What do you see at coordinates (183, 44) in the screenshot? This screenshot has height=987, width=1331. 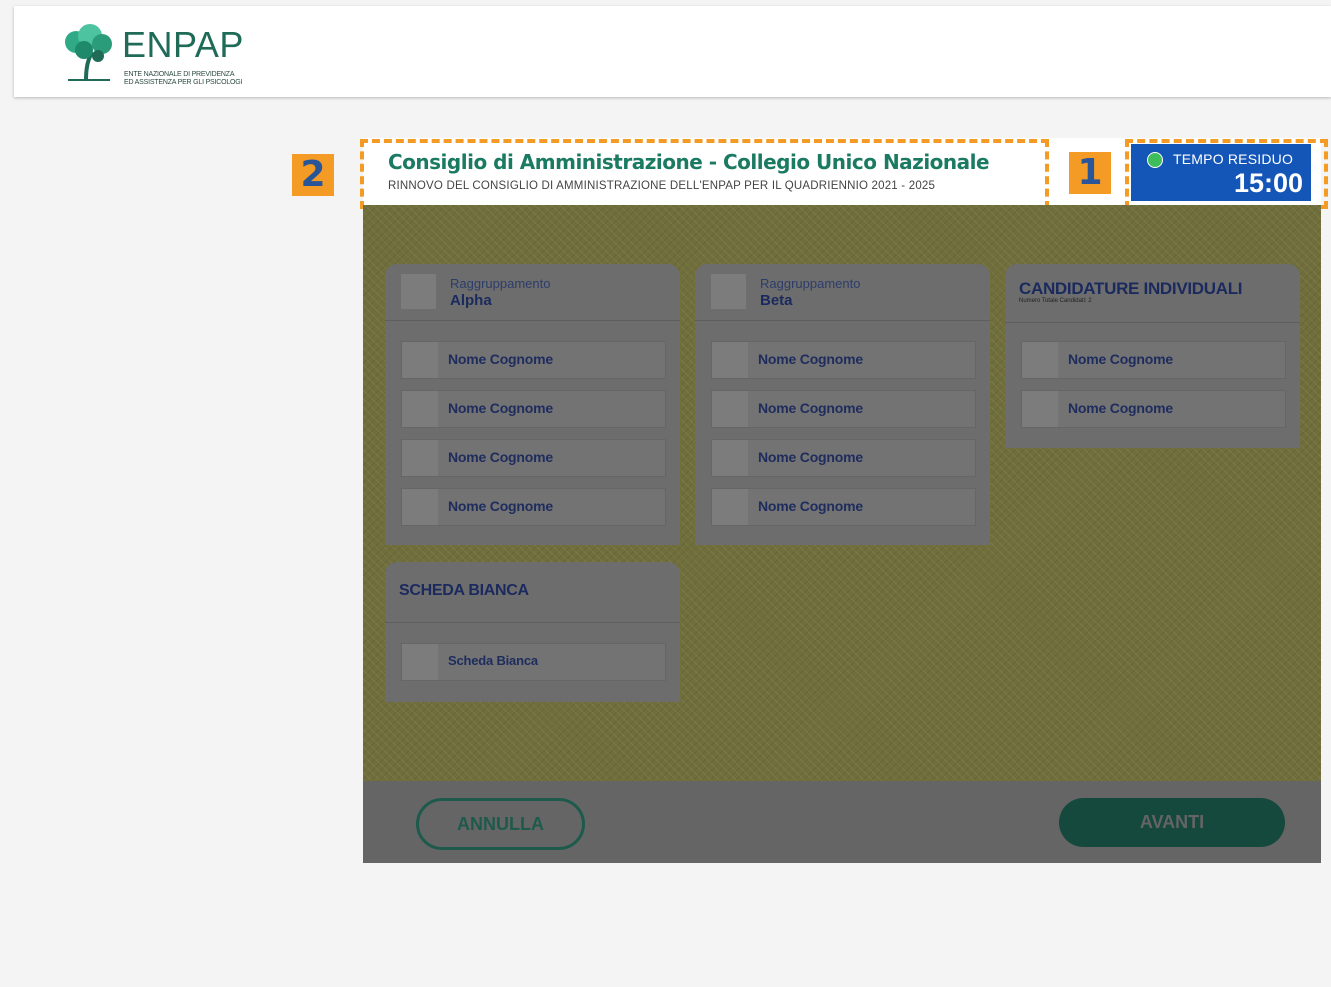 I see `logo-text: ENPAP` at bounding box center [183, 44].